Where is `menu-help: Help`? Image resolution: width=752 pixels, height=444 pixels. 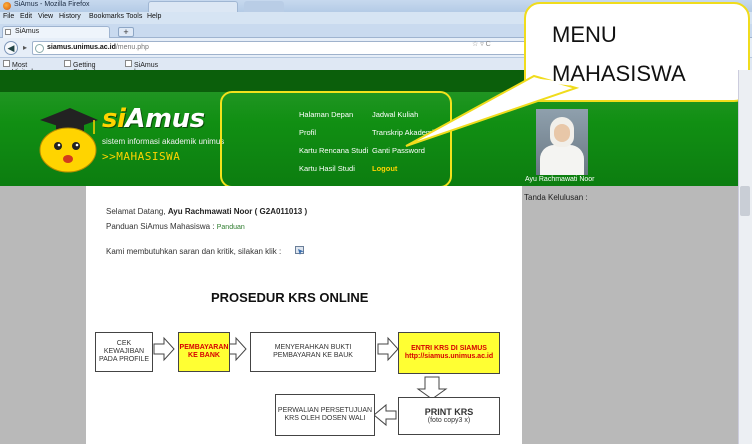
menu-help: Help is located at coordinates (154, 16).